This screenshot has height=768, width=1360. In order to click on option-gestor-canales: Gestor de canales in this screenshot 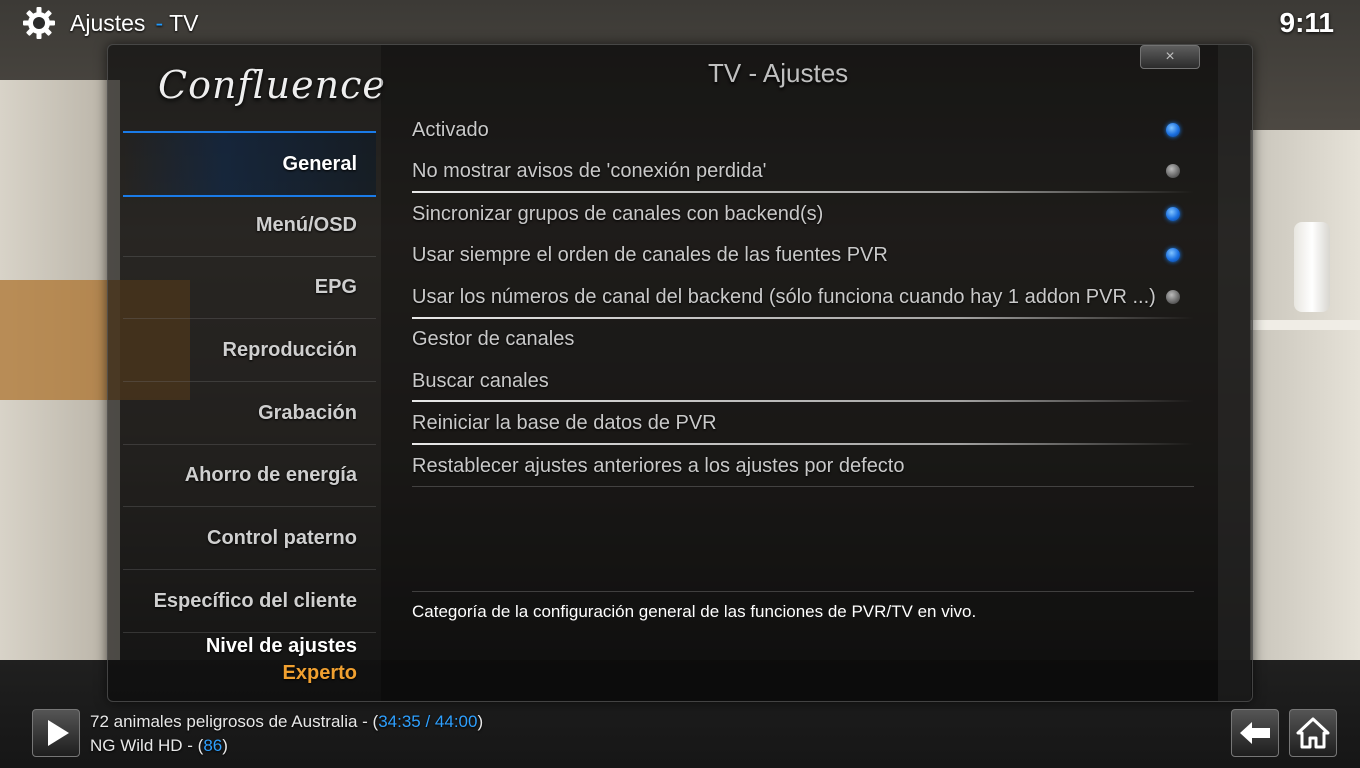, I will do `click(803, 339)`.